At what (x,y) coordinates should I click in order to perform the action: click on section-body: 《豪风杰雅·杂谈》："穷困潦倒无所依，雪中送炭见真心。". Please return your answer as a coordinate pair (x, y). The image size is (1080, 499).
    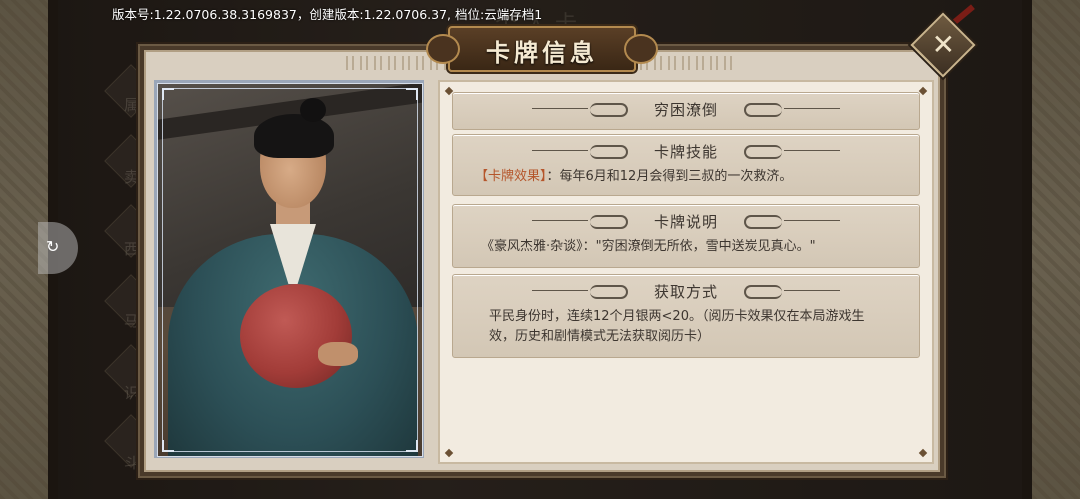
    Looking at the image, I should click on (686, 247).